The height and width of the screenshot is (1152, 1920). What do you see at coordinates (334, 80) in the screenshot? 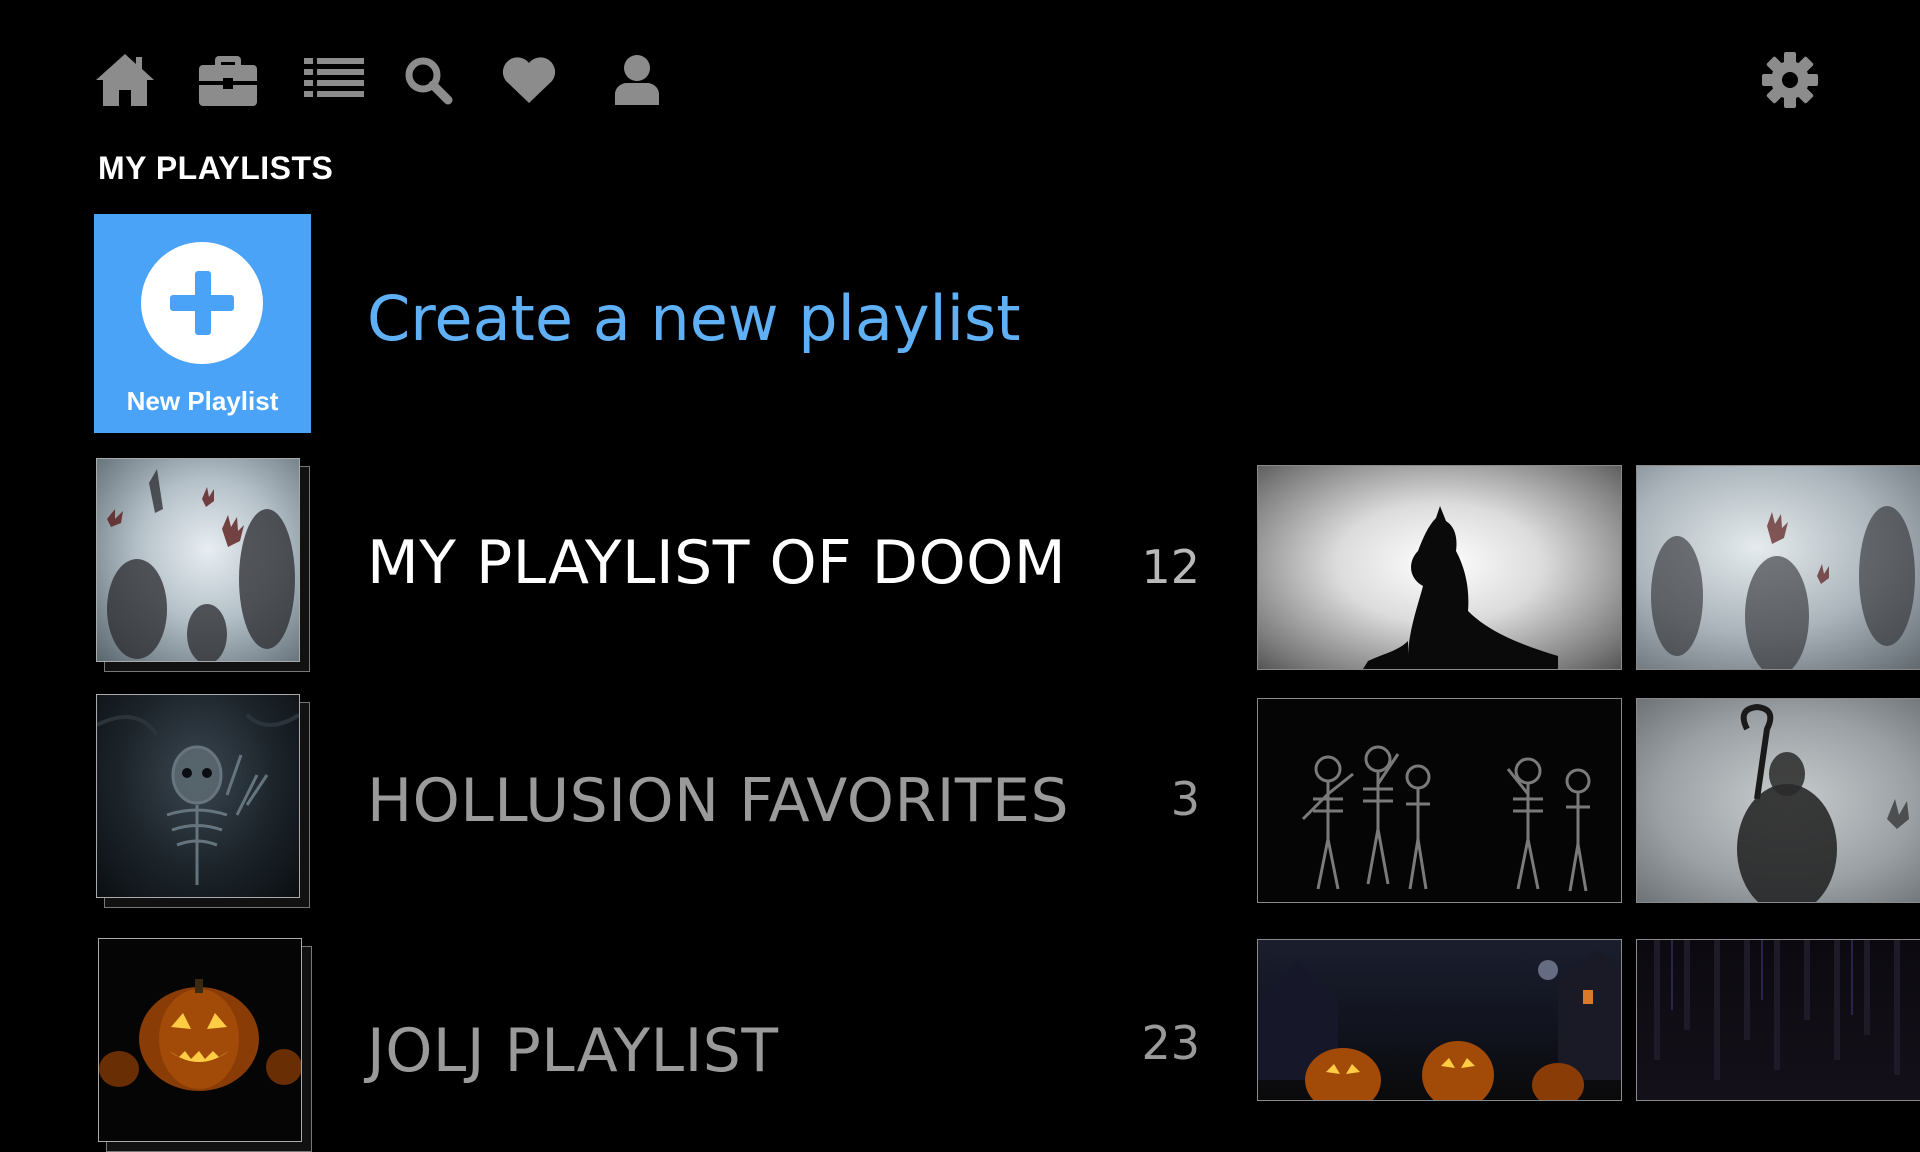
I see `list-icon` at bounding box center [334, 80].